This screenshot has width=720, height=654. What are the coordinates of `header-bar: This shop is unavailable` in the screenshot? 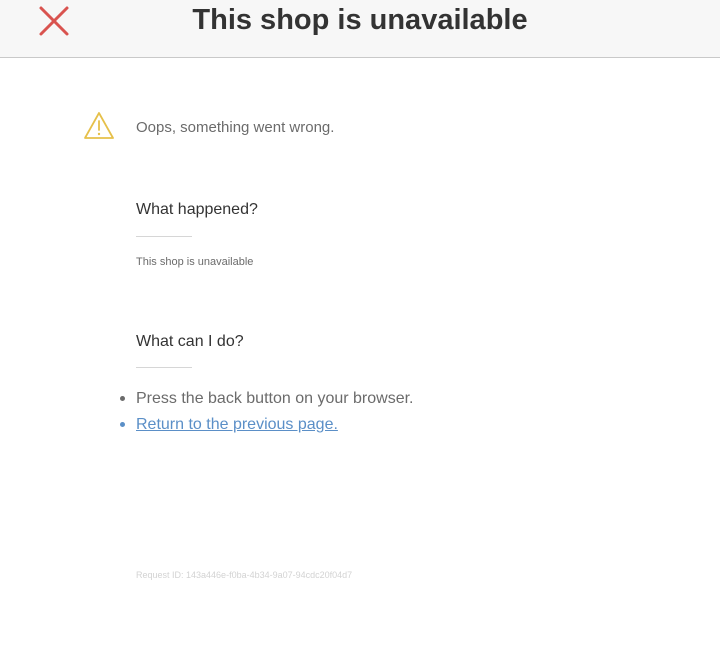 It's located at (360, 29).